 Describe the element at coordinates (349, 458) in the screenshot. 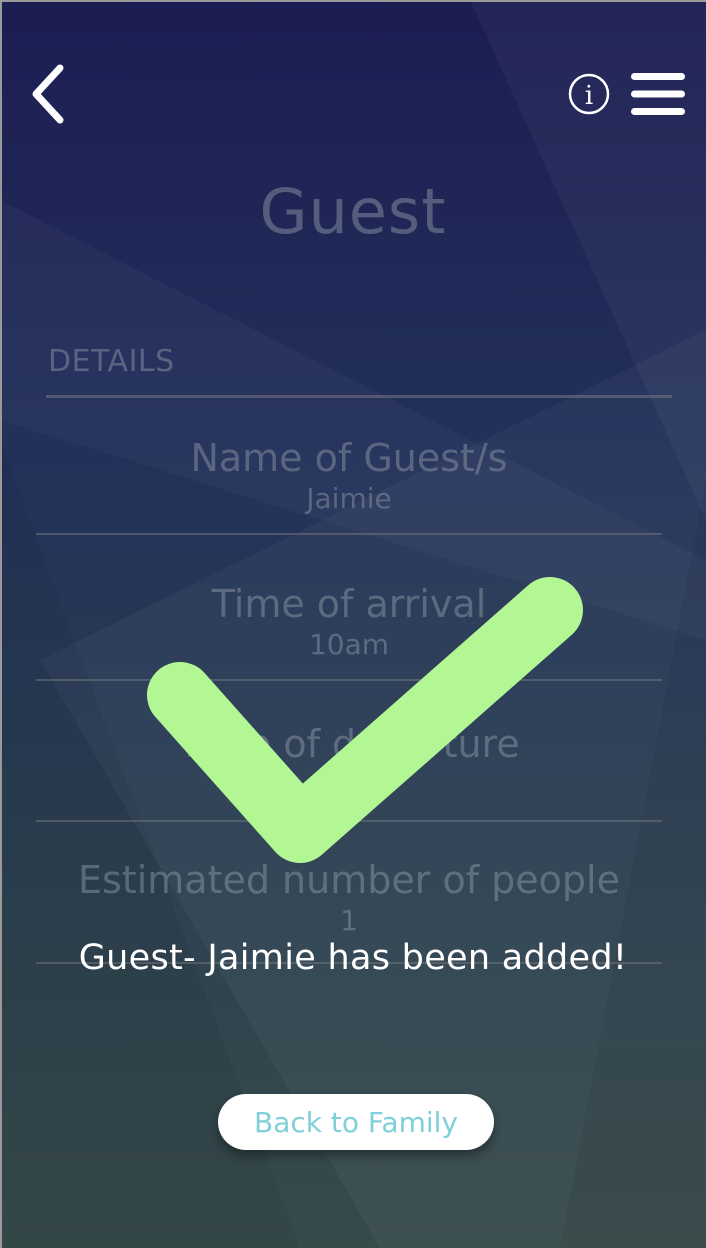

I see `field-label: Name of Guest/s` at that location.